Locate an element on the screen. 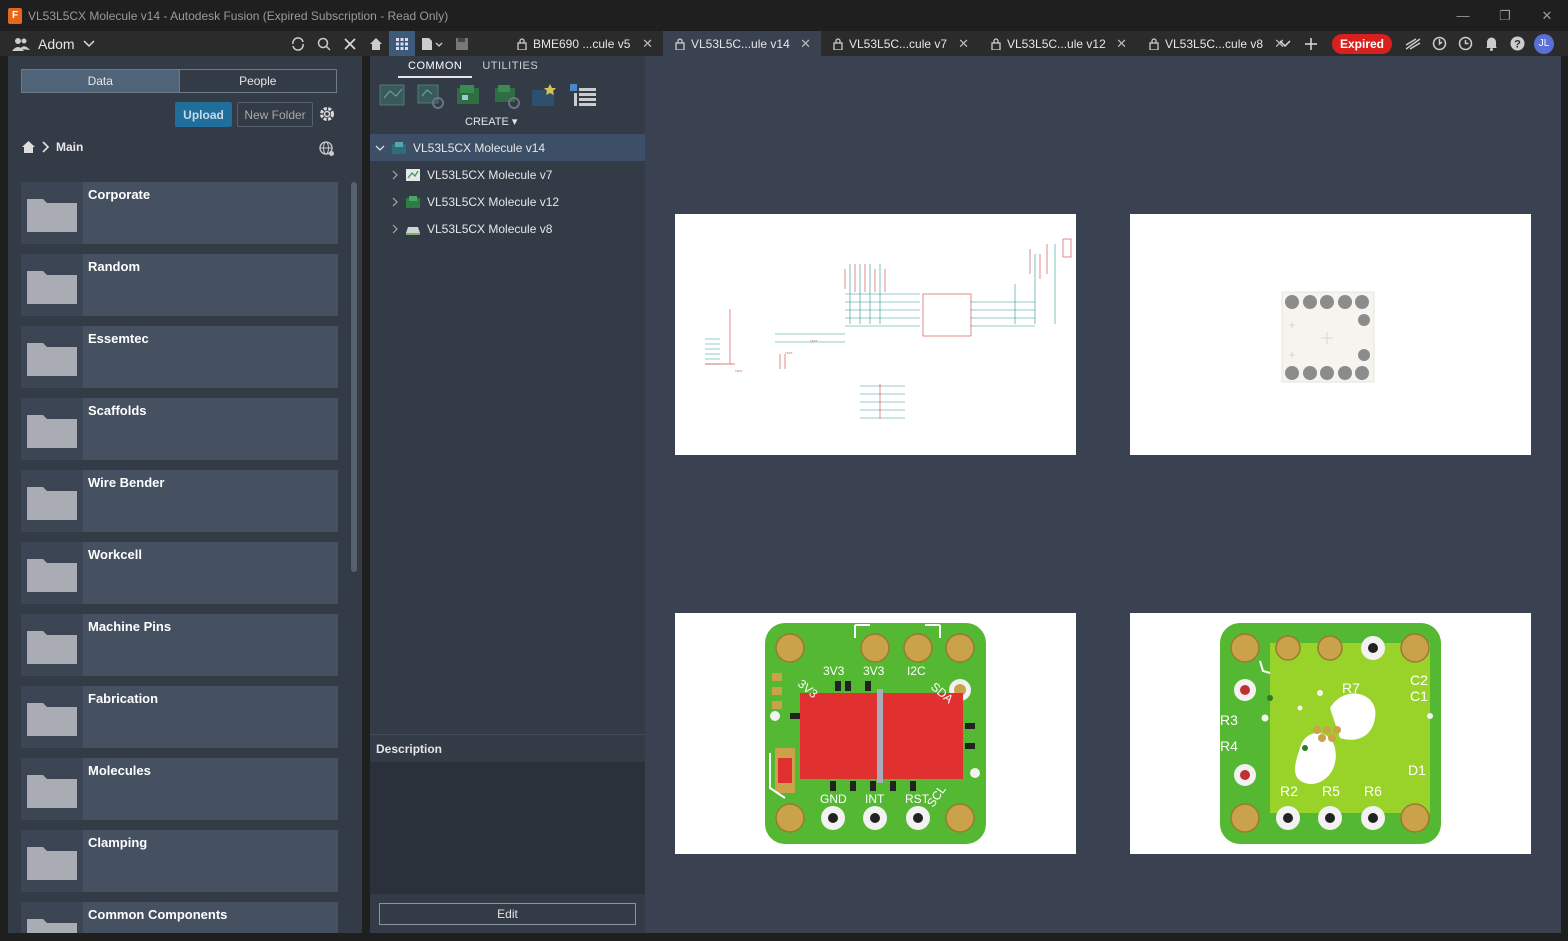 The width and height of the screenshot is (1568, 941). folder-item: Scaffolds is located at coordinates (179, 429).